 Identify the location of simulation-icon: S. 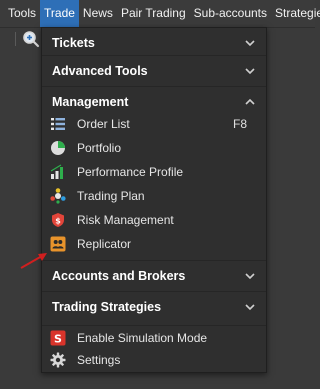
(58, 337).